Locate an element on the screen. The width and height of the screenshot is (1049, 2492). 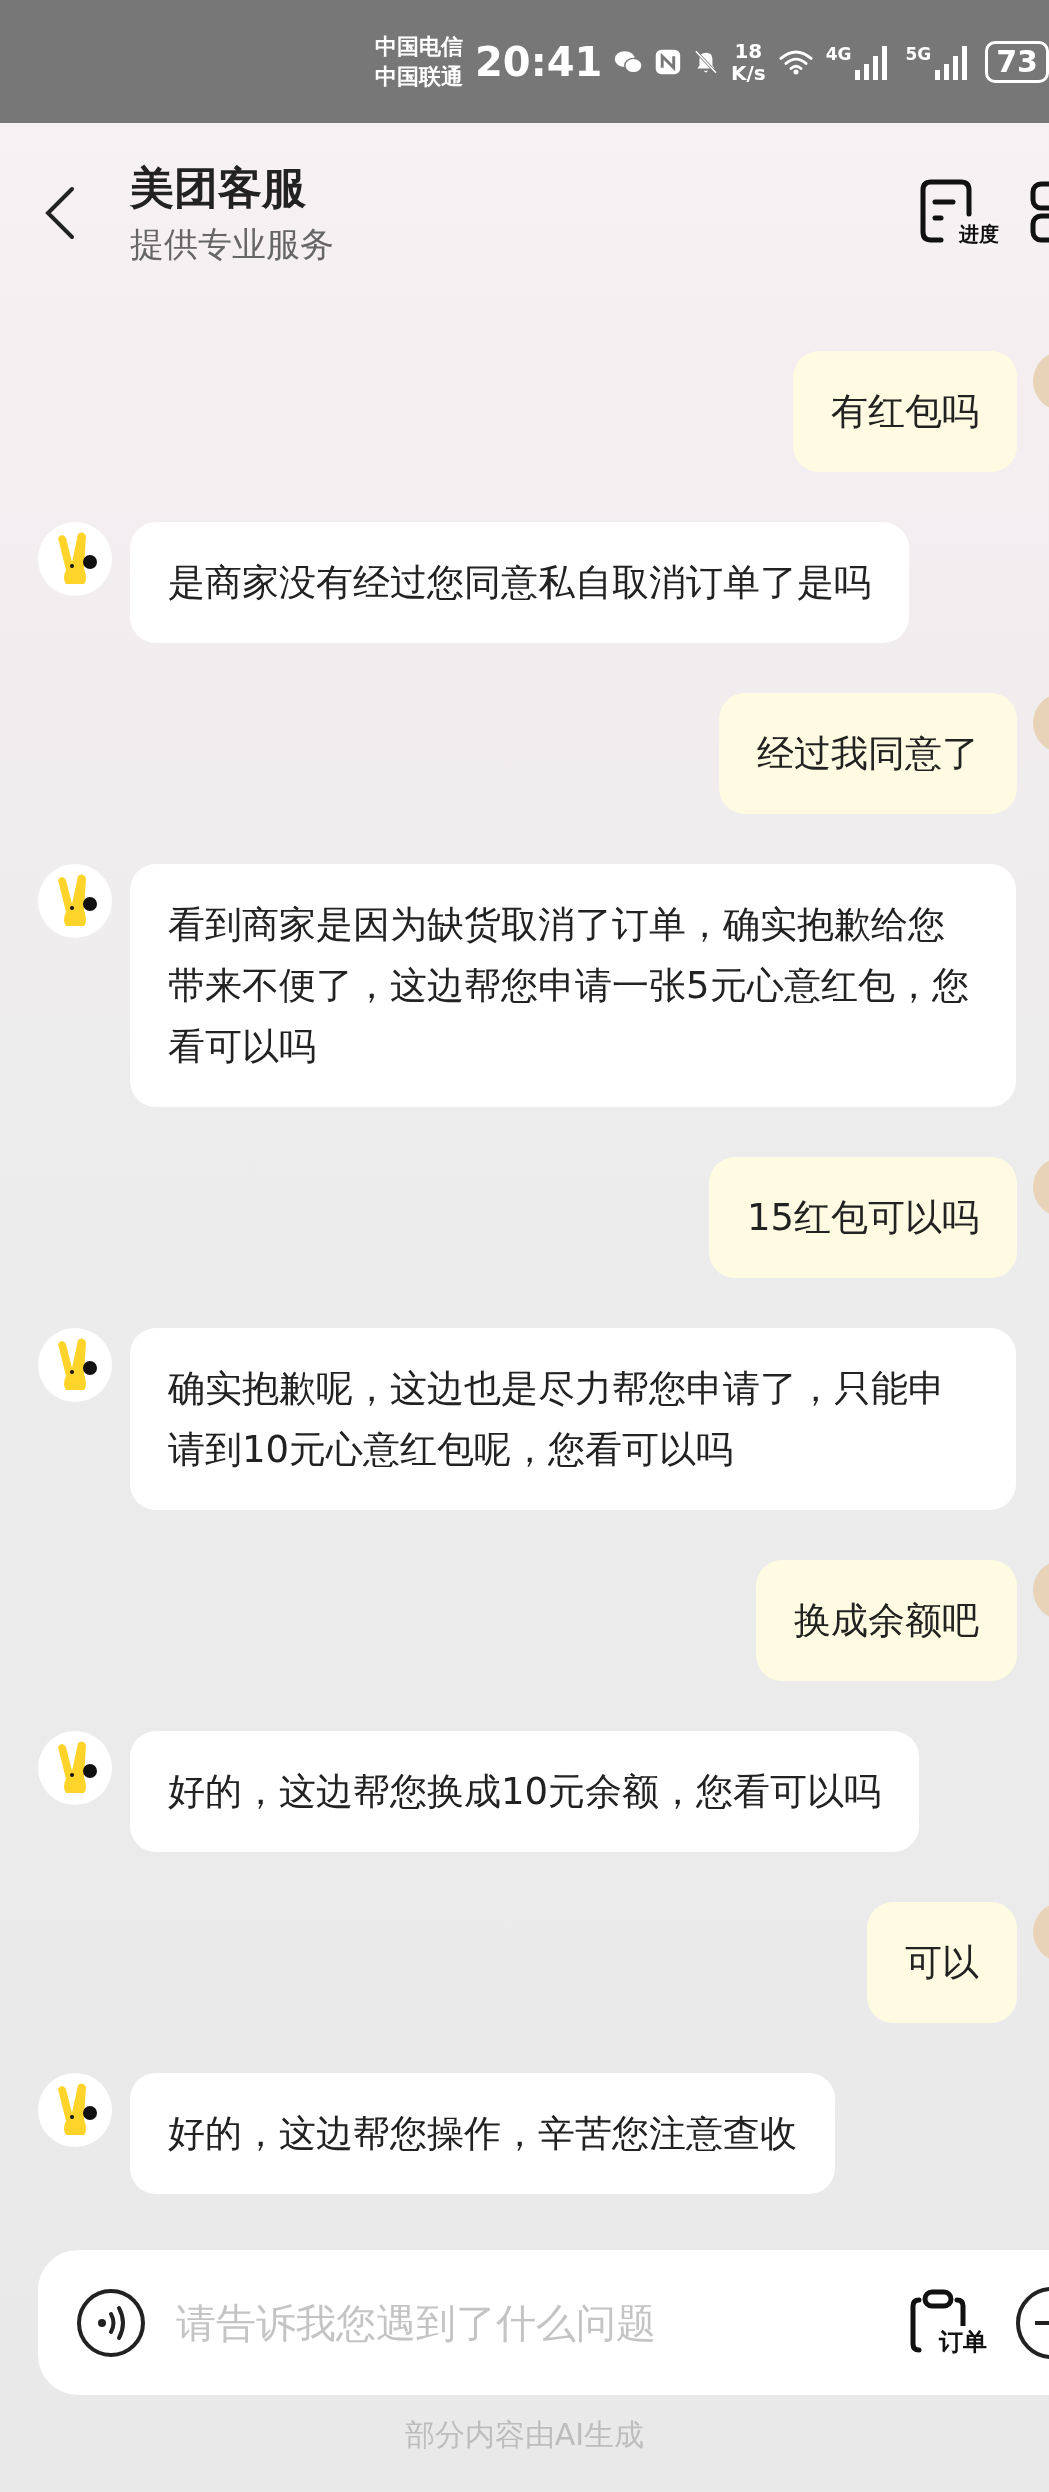
agent-message: 好的，这边帮您换成10元余额，您看可以吗 is located at coordinates (525, 1791).